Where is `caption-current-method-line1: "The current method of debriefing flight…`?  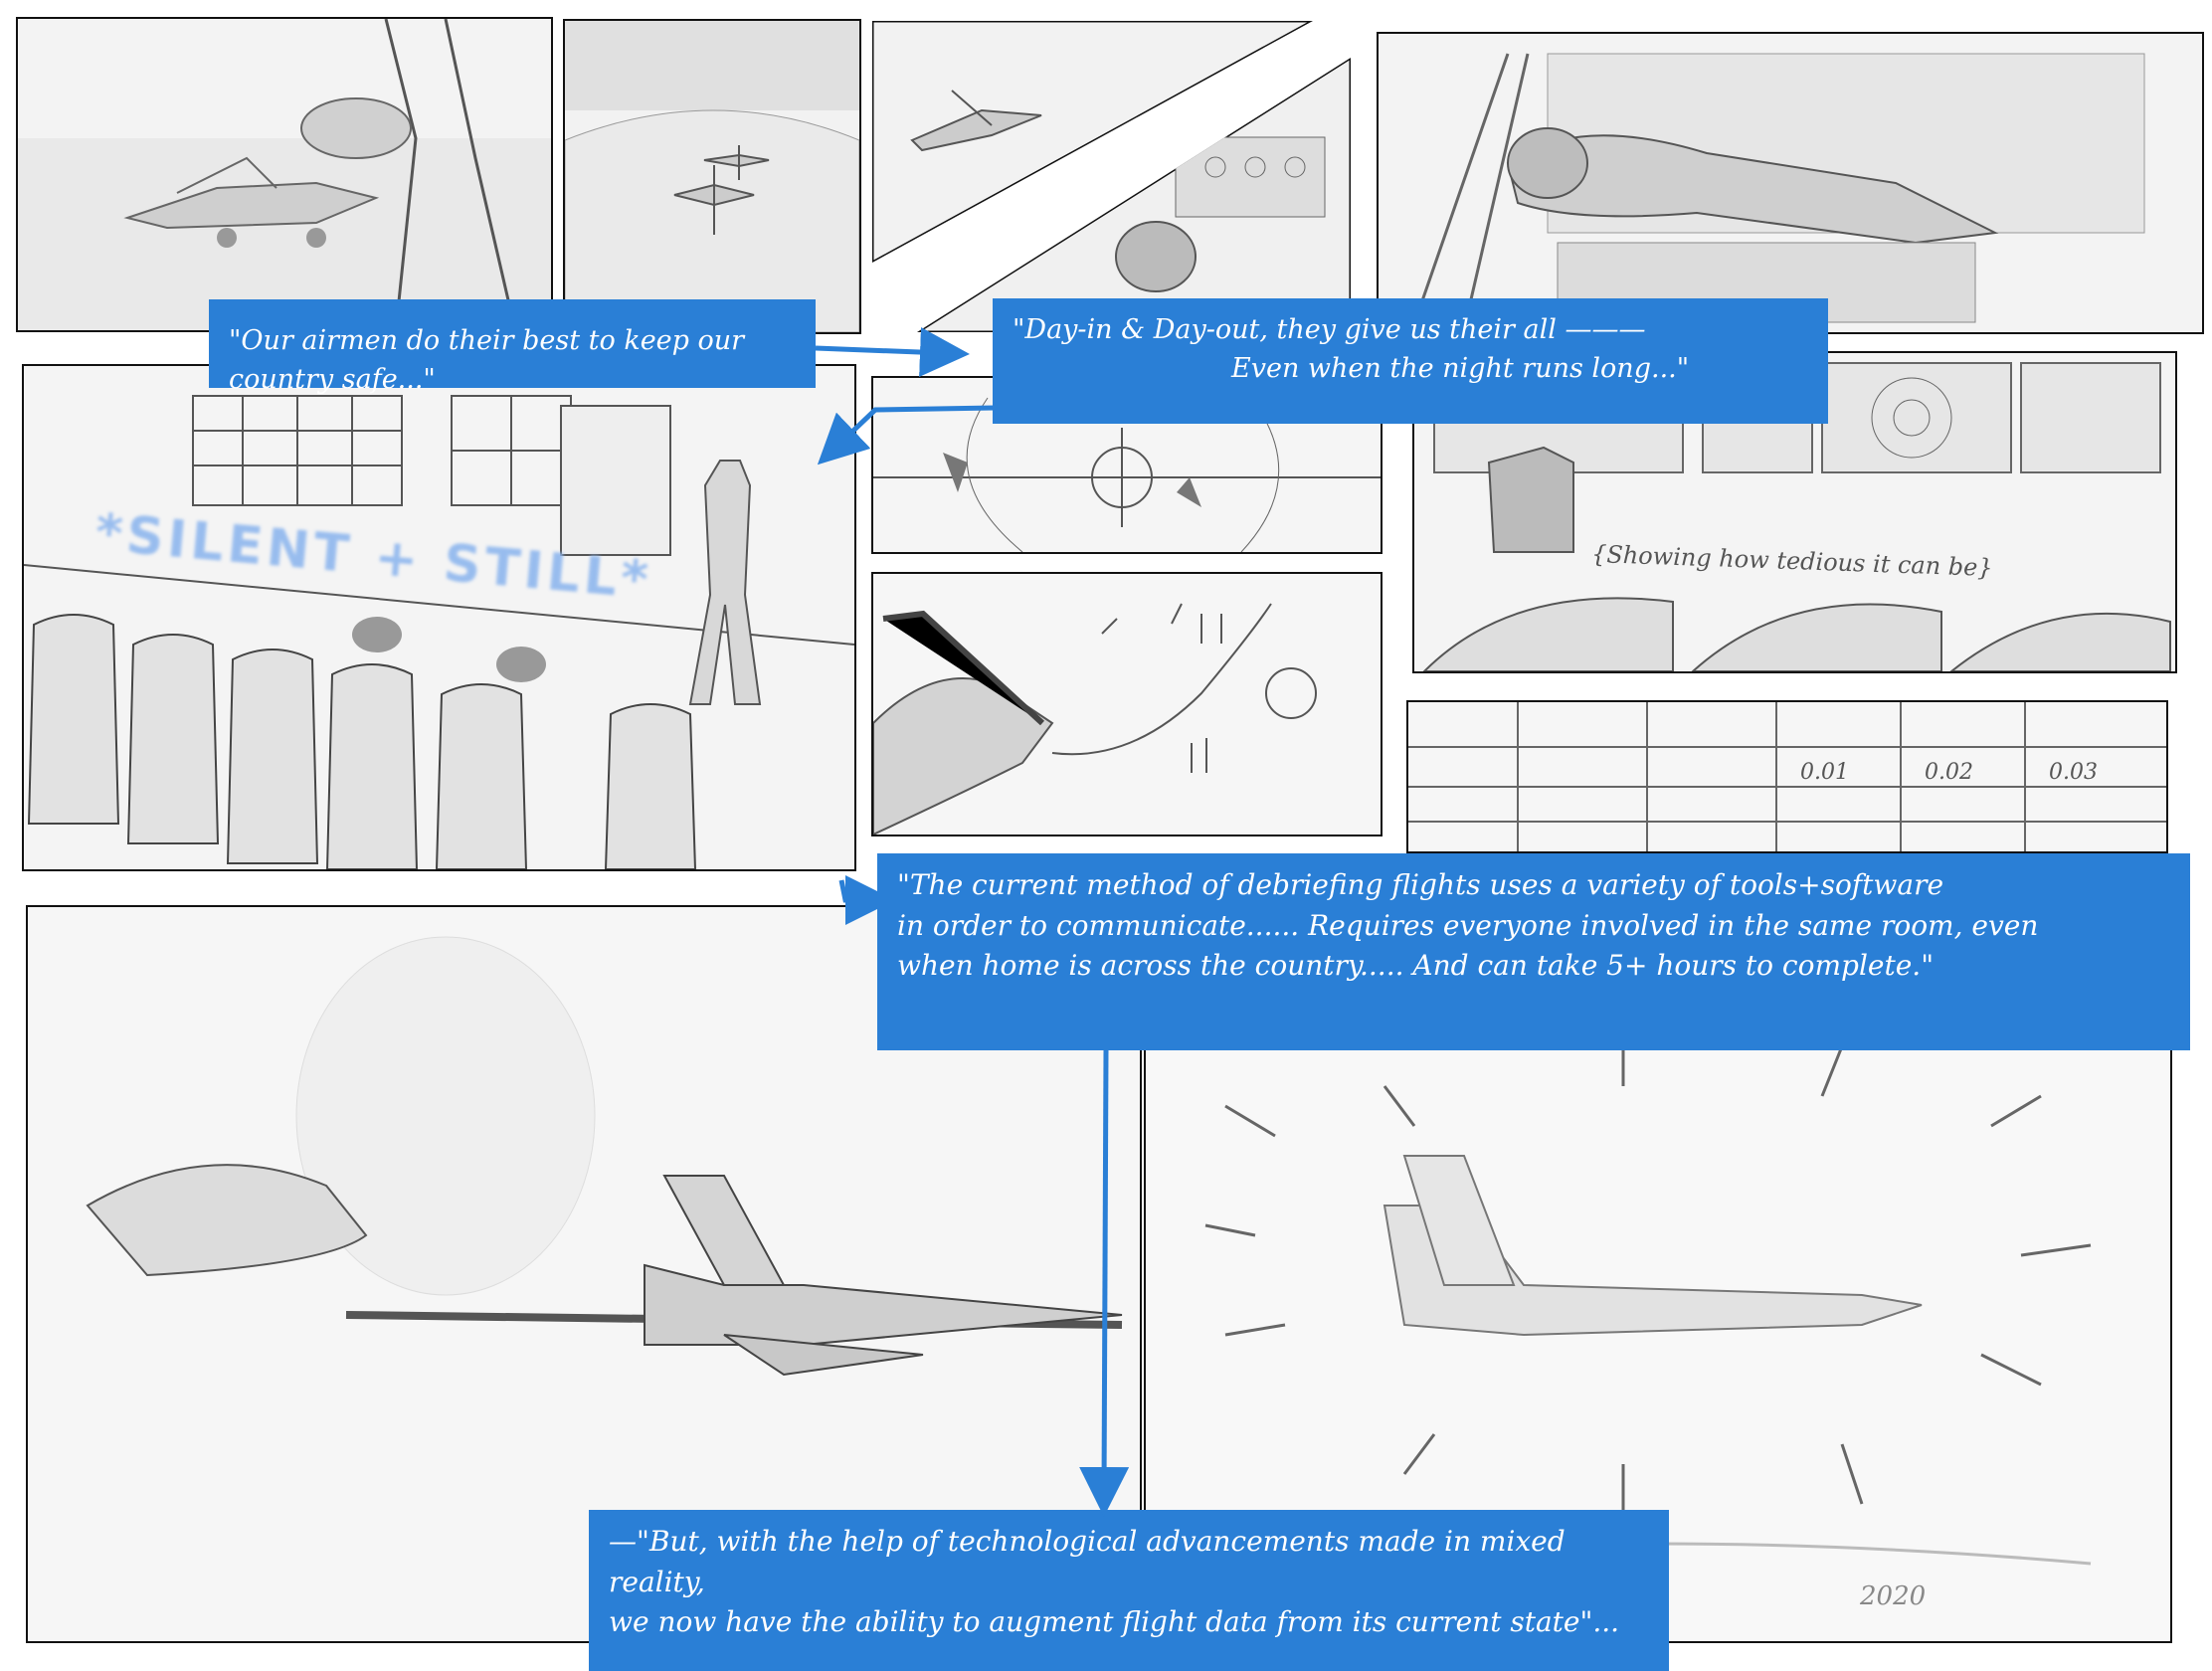 caption-current-method-line1: "The current method of debriefing flight… is located at coordinates (1420, 884).